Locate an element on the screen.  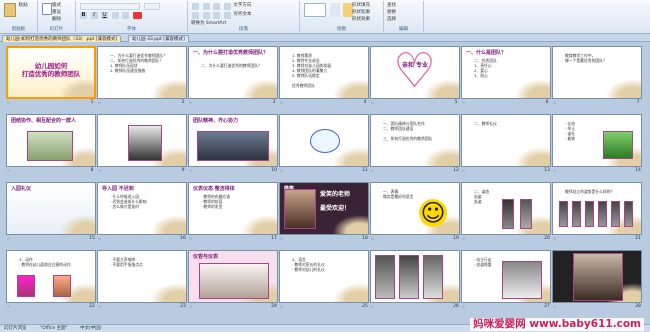
slide-thumbnail: 团队精神、齐心协力 is located at coordinates (233, 140).